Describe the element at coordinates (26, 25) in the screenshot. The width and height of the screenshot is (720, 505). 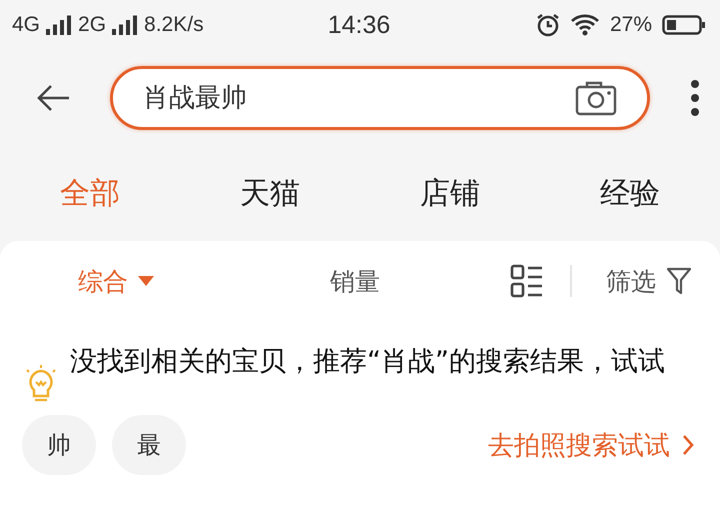
I see `network-label: 4G` at that location.